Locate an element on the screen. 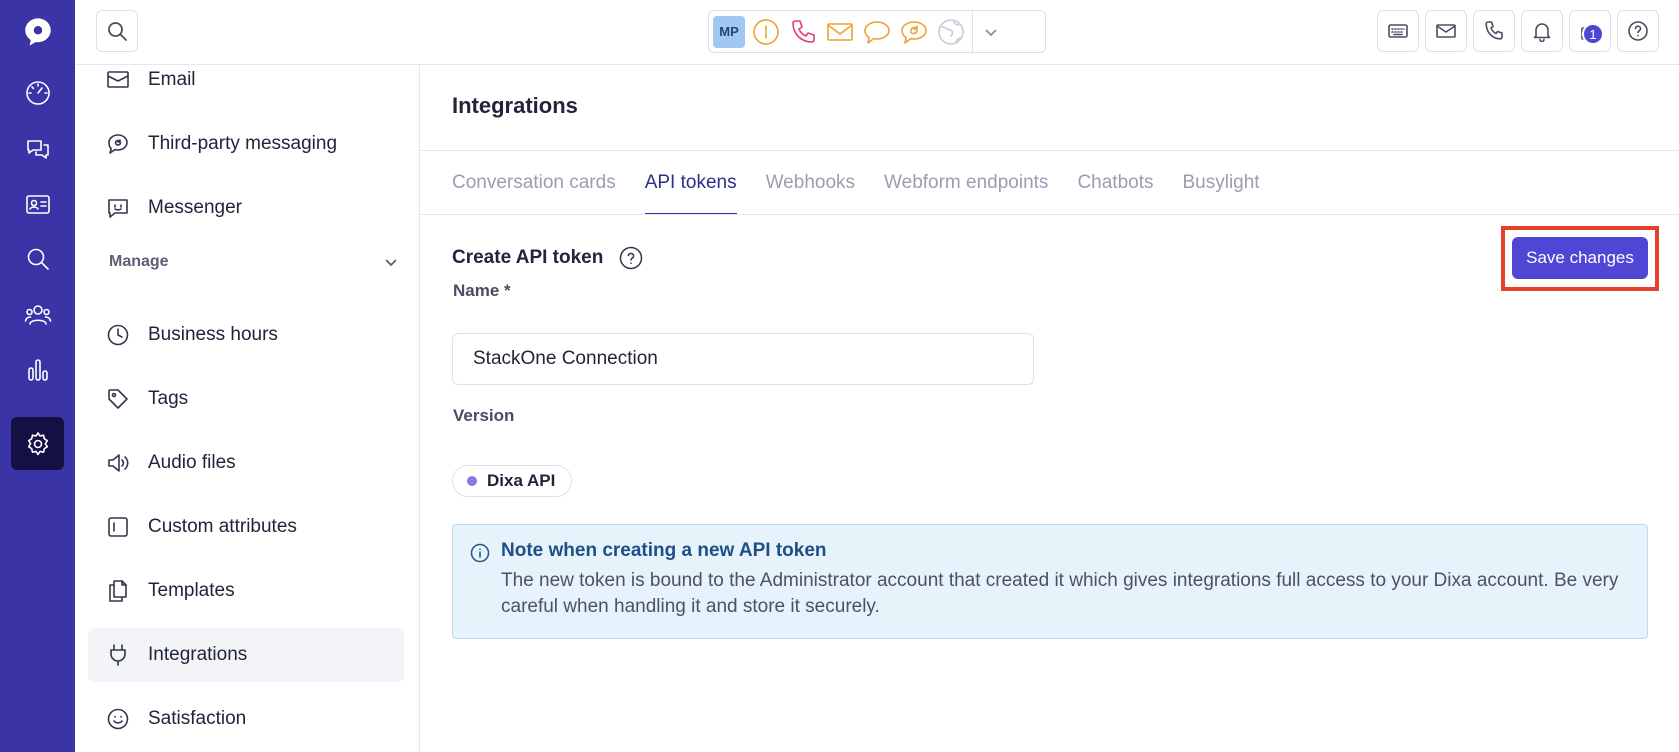 This screenshot has width=1679, height=752. rail-analytics is located at coordinates (37, 369).